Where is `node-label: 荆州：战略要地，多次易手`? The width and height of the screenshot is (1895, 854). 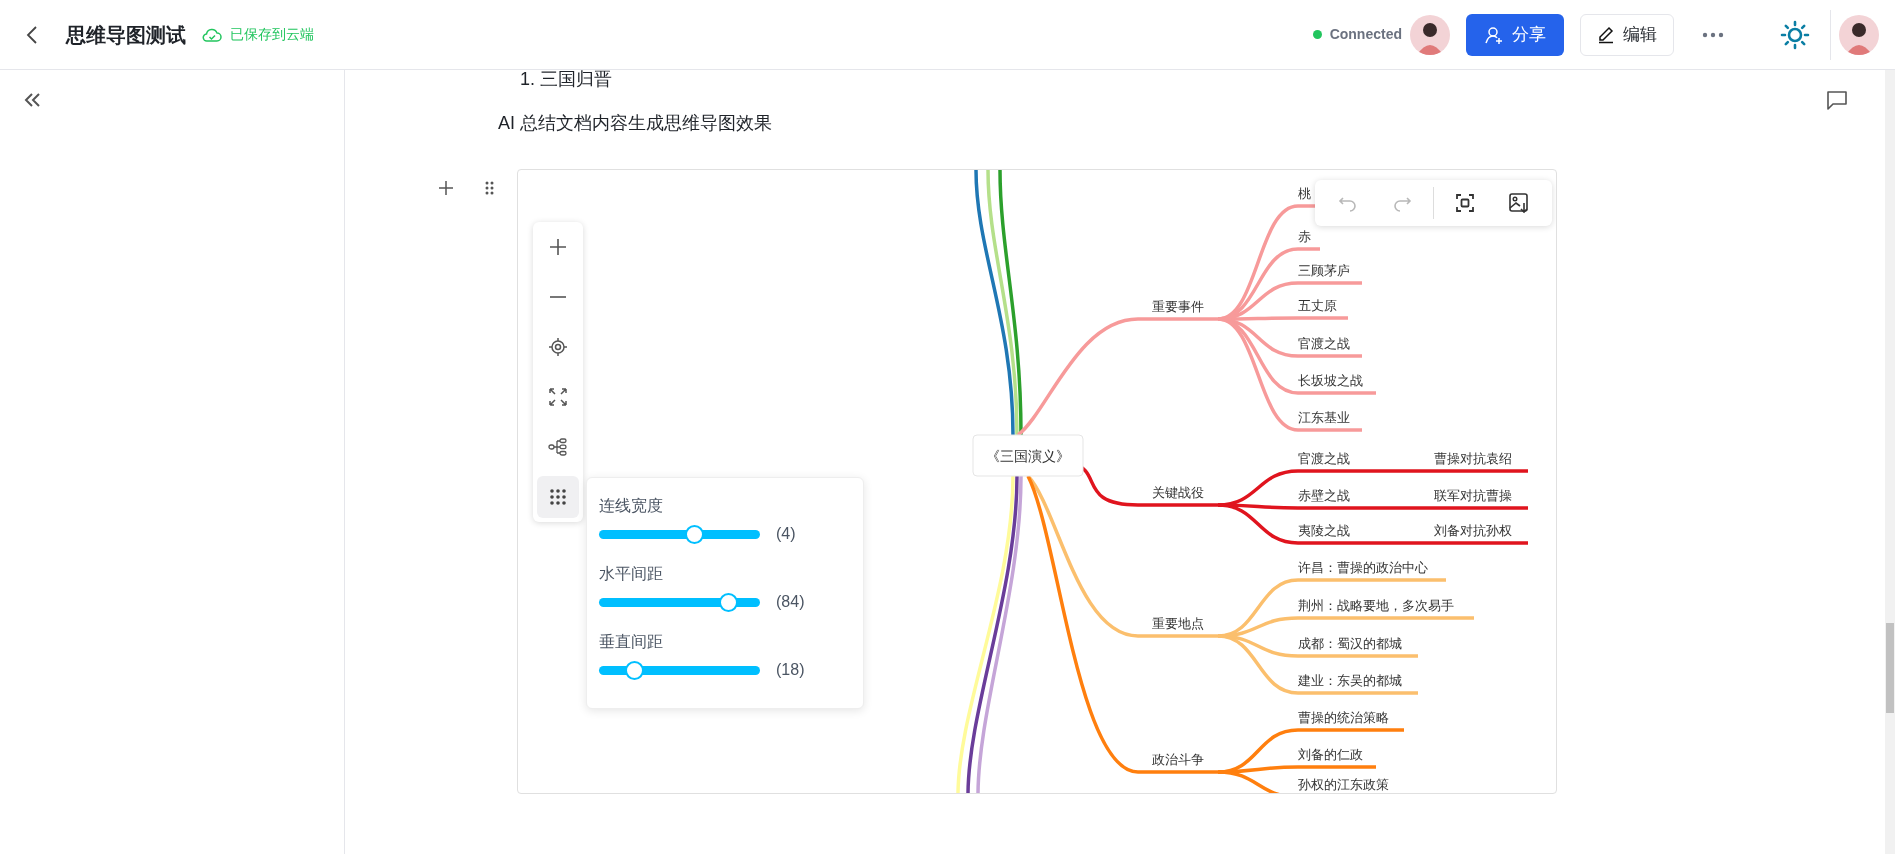
node-label: 荆州：战略要地，多次易手 is located at coordinates (1376, 605).